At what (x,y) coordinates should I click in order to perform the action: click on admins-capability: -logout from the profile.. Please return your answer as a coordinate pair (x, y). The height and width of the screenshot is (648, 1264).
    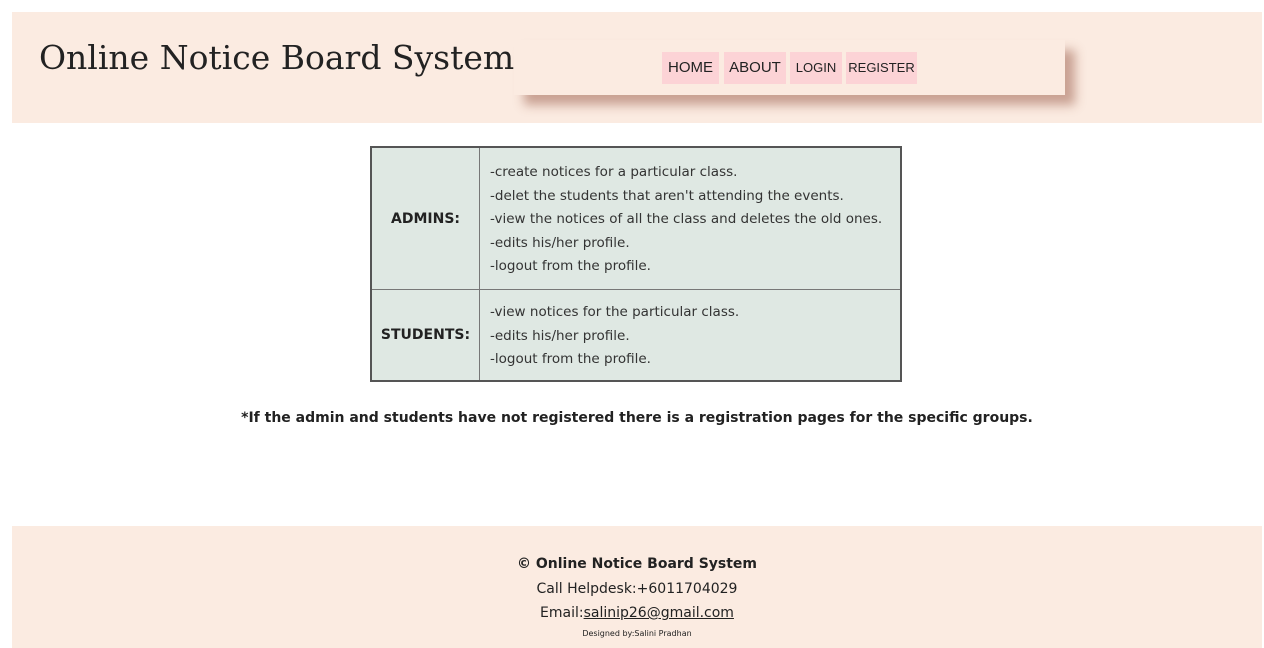
    Looking at the image, I should click on (570, 266).